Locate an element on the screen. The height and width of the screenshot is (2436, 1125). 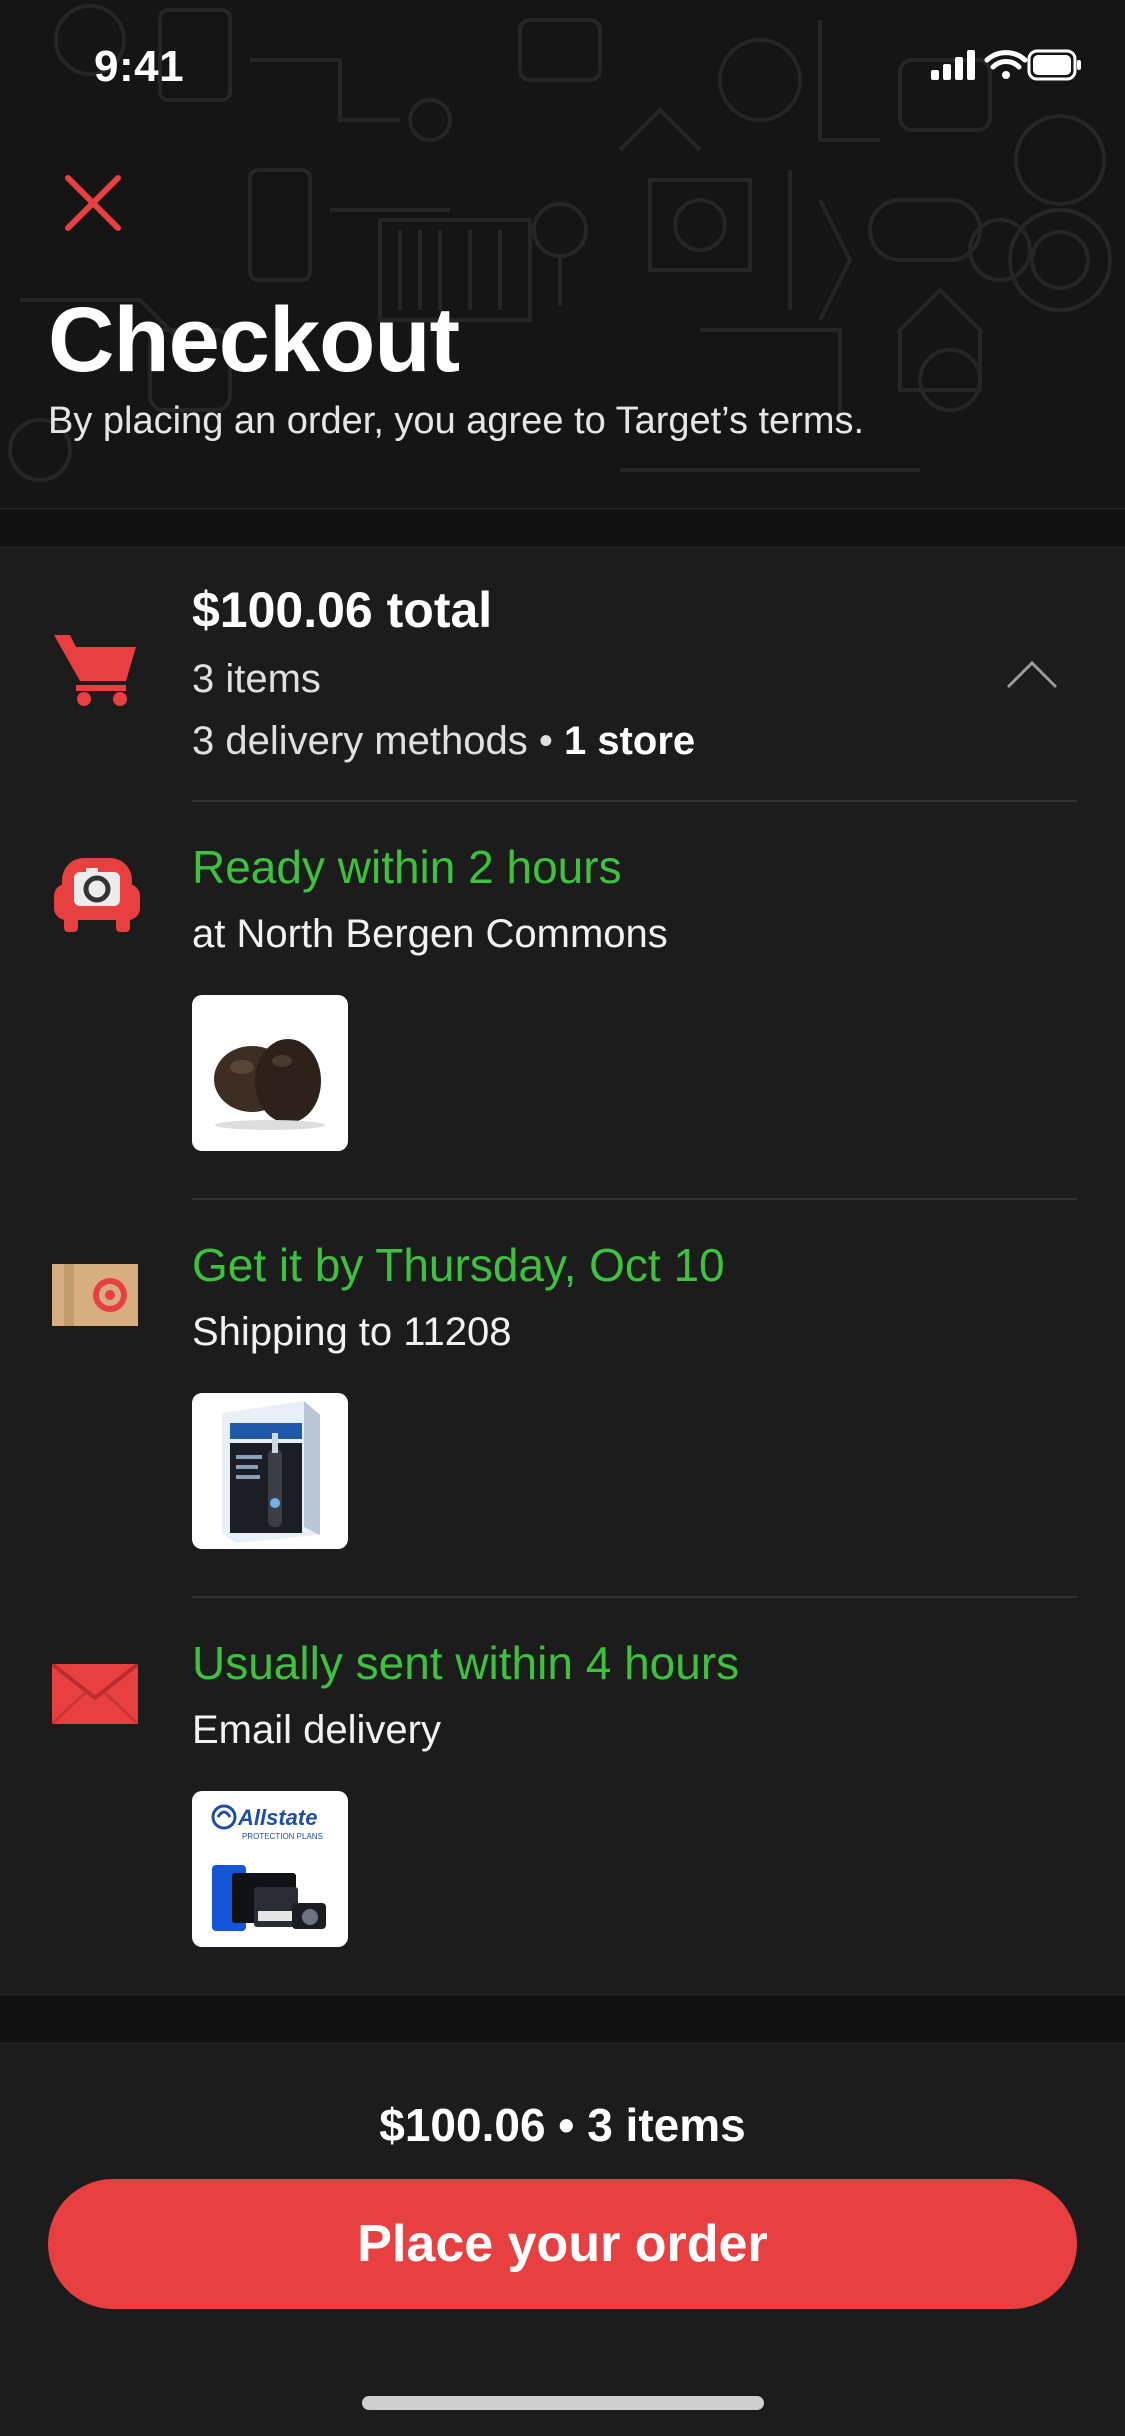
toothbrush-box-image is located at coordinates (270, 1471).